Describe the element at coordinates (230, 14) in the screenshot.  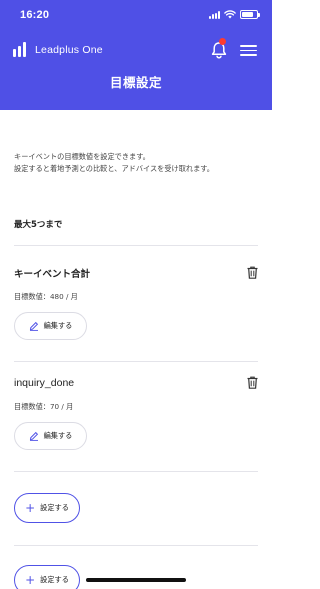
I see `wifi-icon` at that location.